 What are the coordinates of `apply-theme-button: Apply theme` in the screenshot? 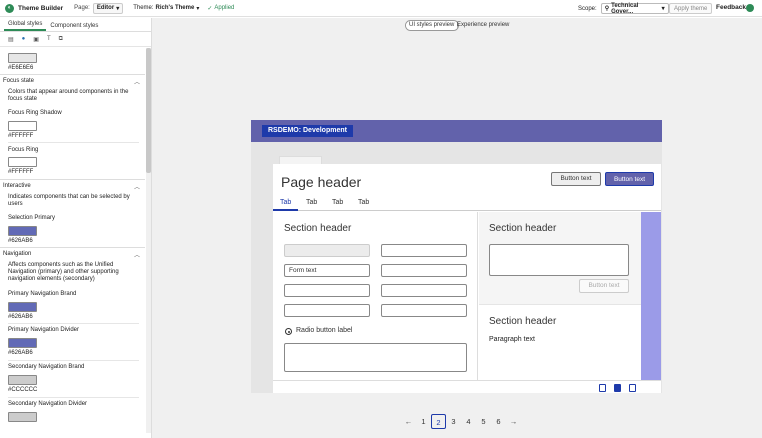 It's located at (691, 8).